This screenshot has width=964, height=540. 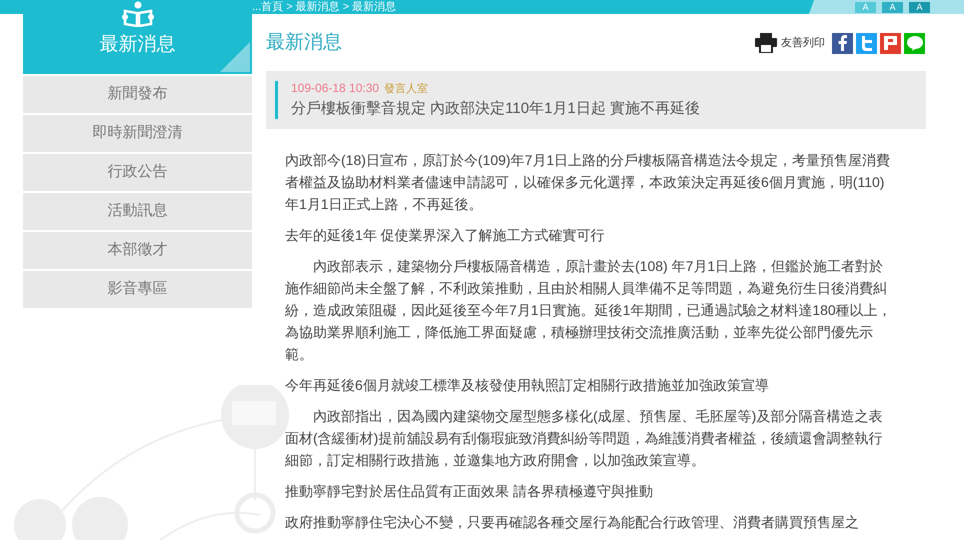 What do you see at coordinates (137, 289) in the screenshot?
I see `sidebar-menu-item: 影音專區` at bounding box center [137, 289].